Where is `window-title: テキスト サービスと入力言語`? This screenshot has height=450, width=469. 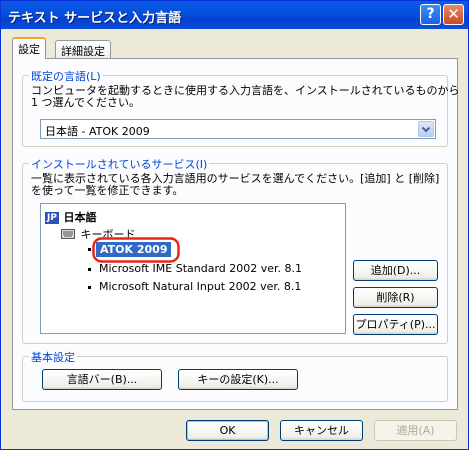 window-title: テキスト サービスと入力言語 is located at coordinates (95, 18).